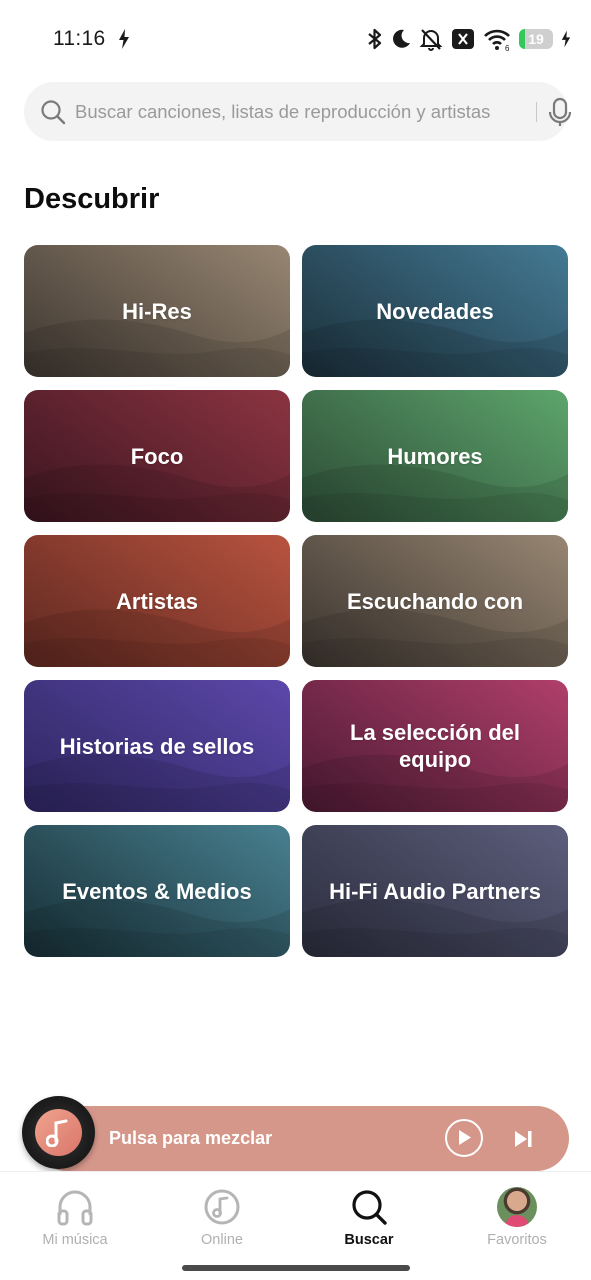  Describe the element at coordinates (375, 39) in the screenshot. I see `bluetooth-icon` at that location.